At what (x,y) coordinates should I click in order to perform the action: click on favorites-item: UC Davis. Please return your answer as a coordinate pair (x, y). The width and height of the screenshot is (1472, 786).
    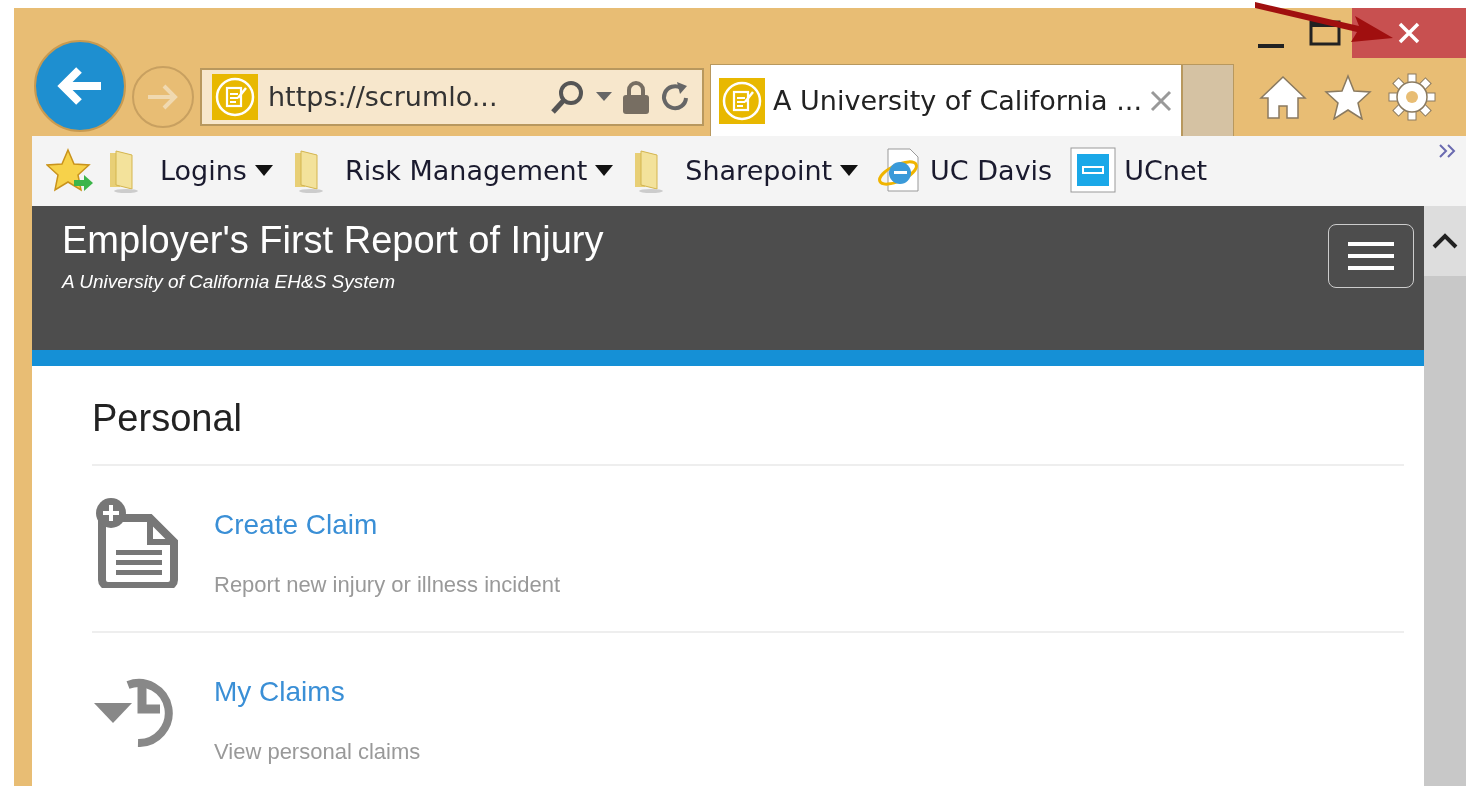
    Looking at the image, I should click on (964, 171).